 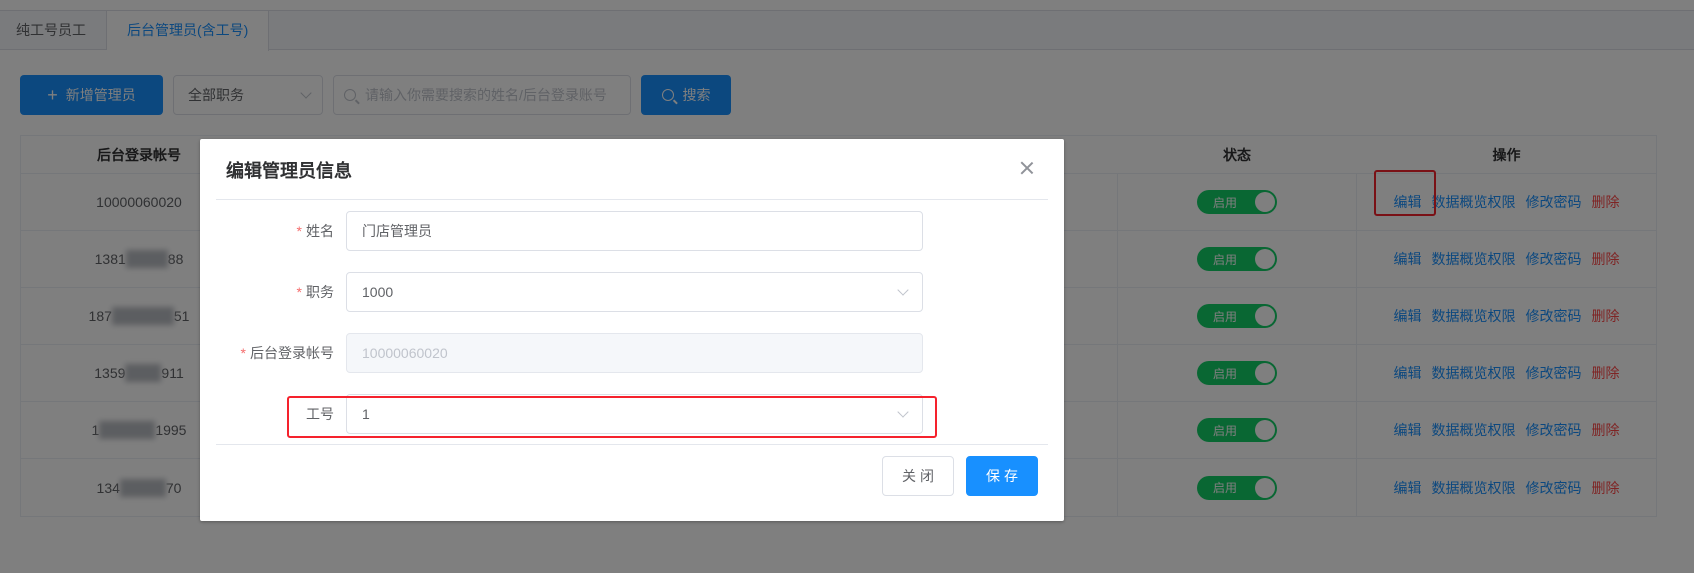 What do you see at coordinates (632, 444) in the screenshot?
I see `footer-divider` at bounding box center [632, 444].